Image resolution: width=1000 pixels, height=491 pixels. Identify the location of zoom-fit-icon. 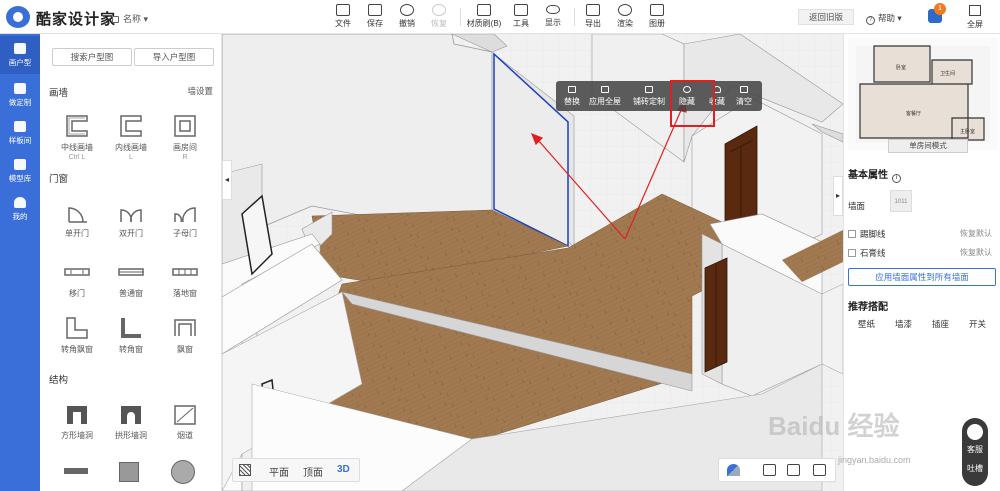
(819, 470).